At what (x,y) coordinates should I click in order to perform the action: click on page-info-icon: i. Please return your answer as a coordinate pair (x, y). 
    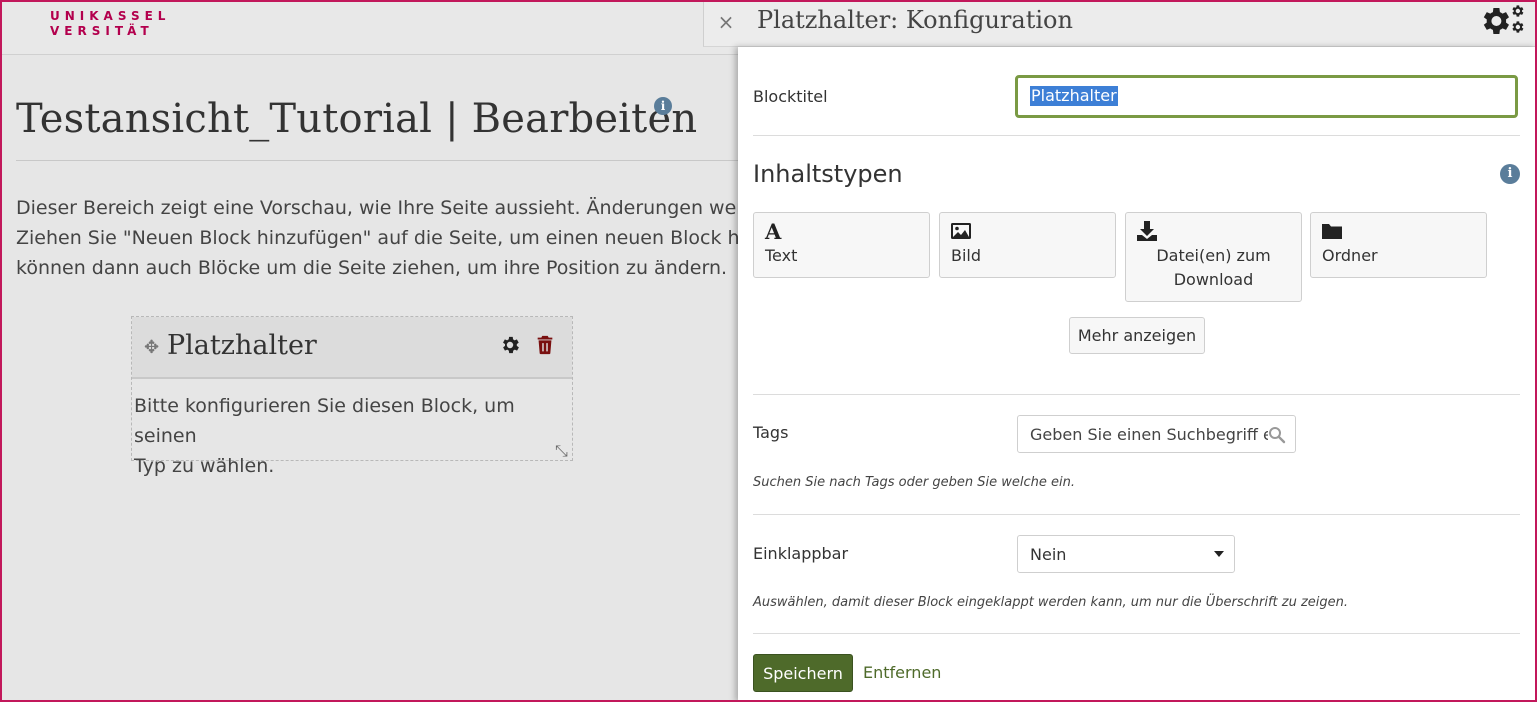
    Looking at the image, I should click on (663, 106).